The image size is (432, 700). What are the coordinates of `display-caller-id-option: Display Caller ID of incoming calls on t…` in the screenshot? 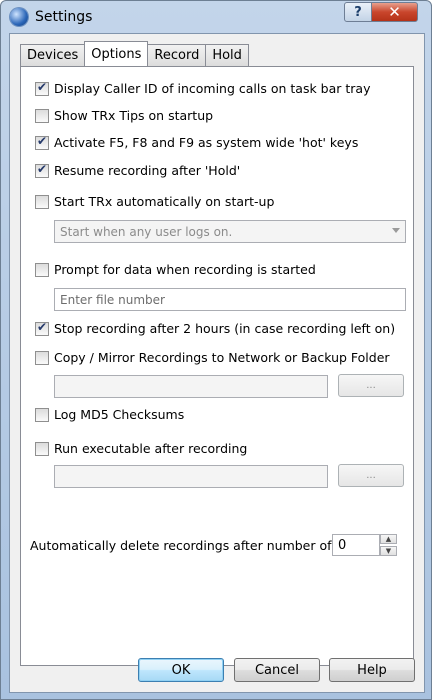 It's located at (203, 88).